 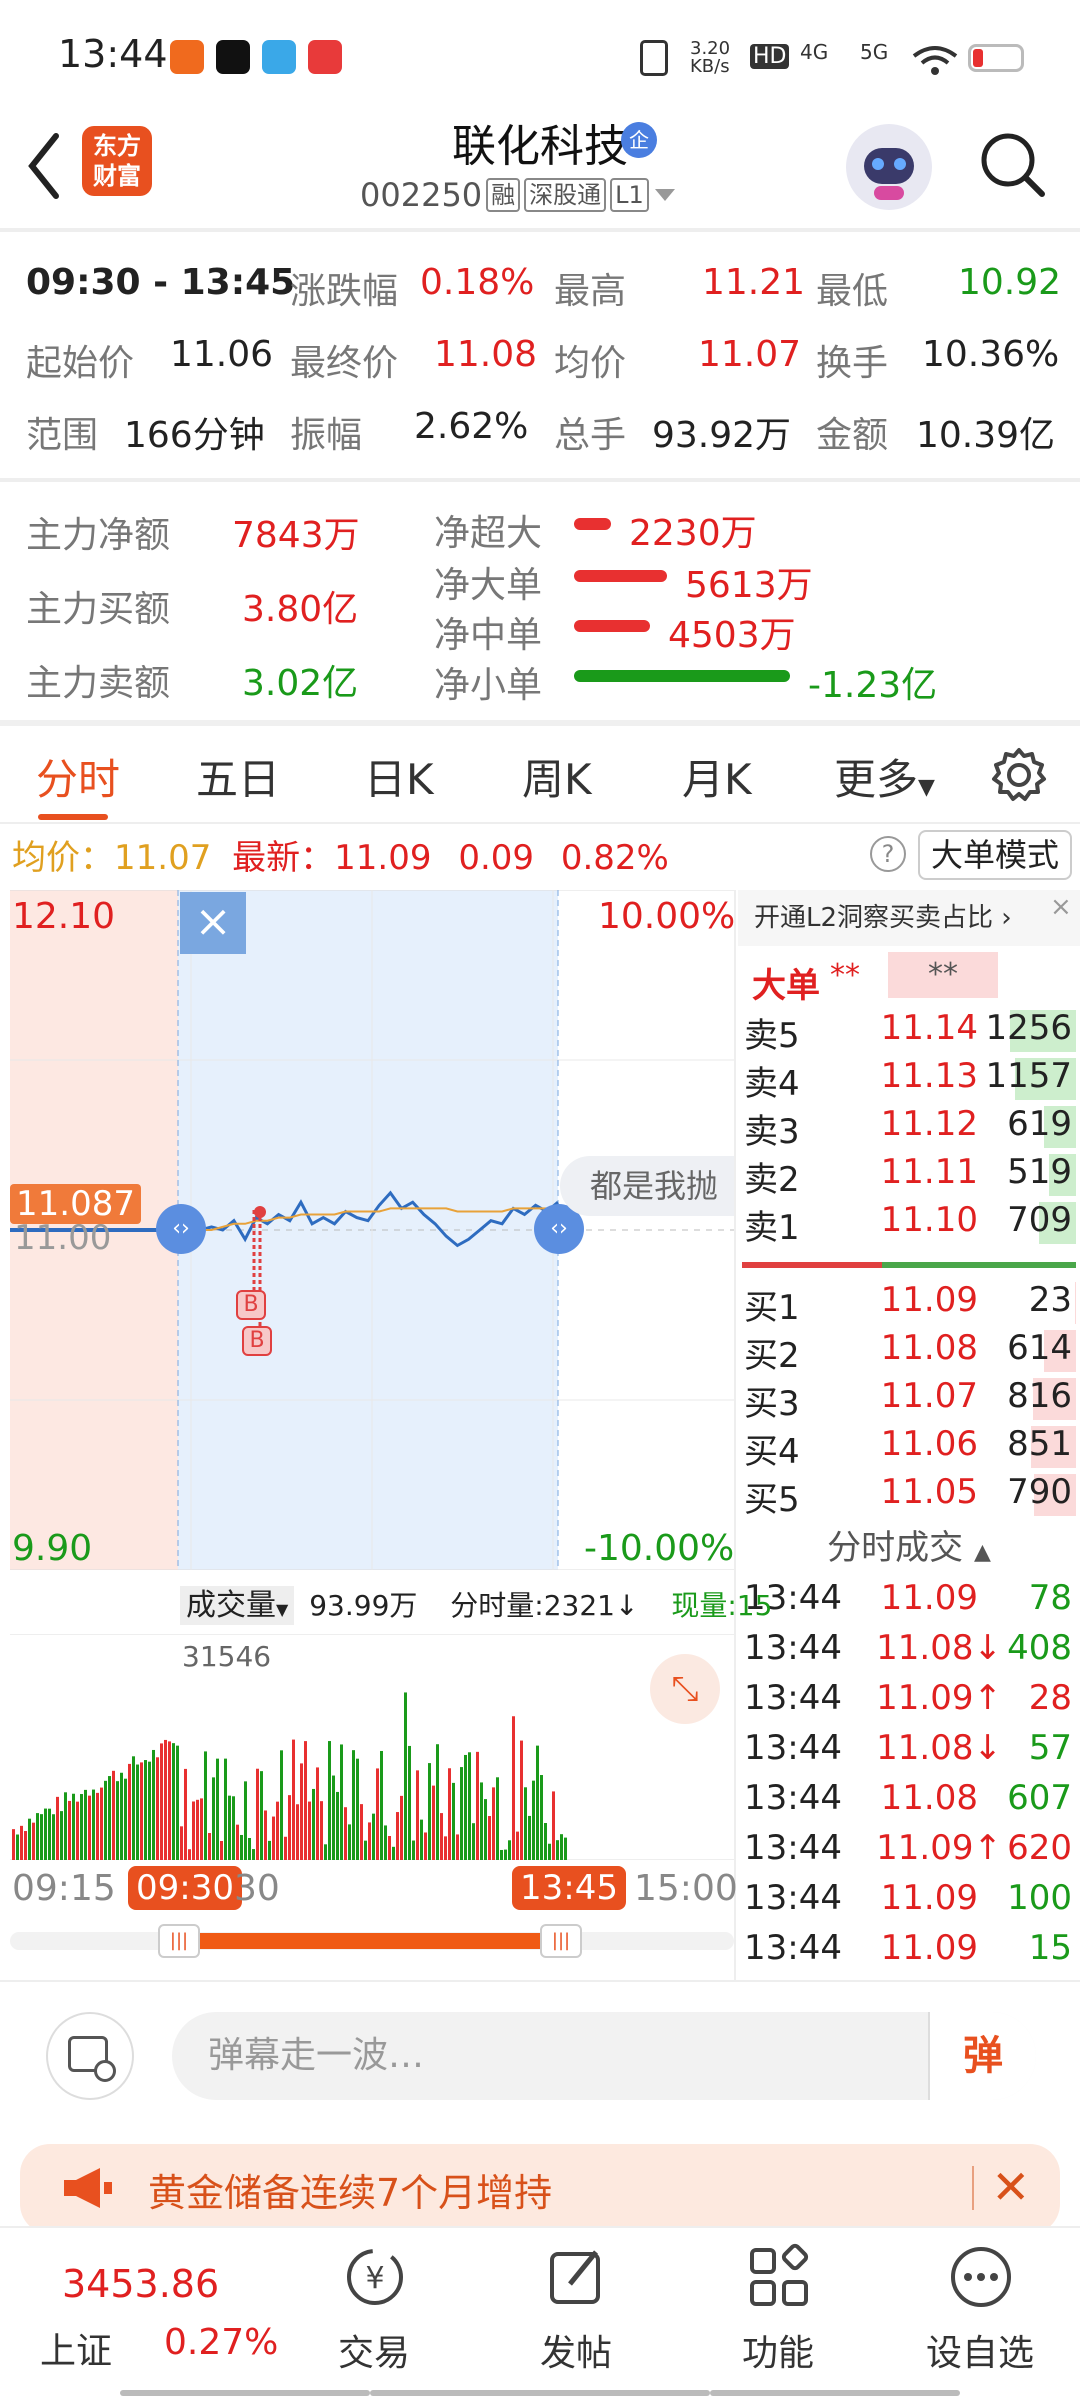 I want to click on compose-icon, so click(x=577, y=2277).